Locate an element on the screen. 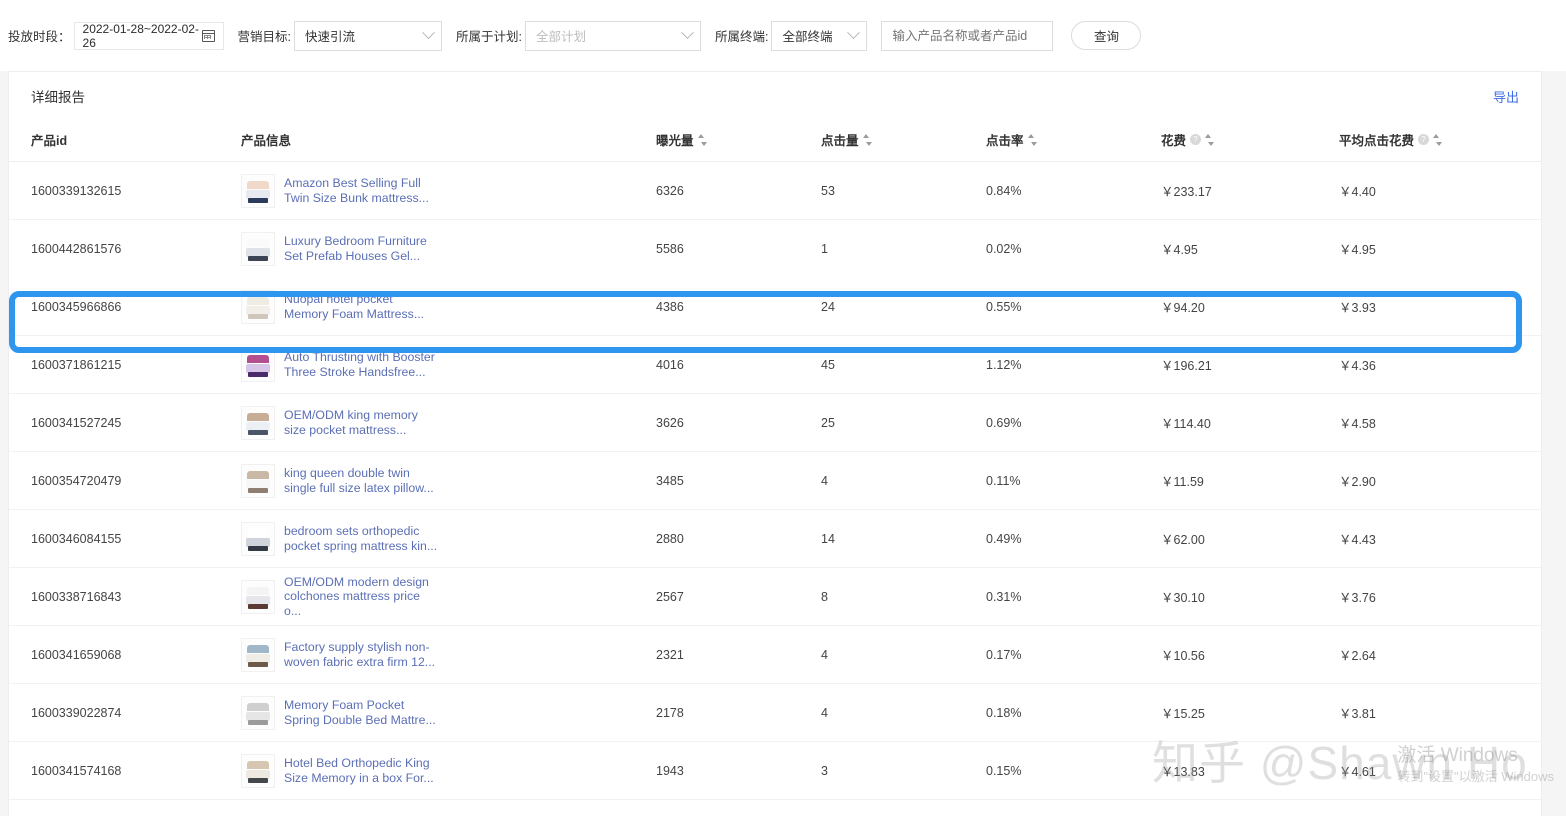  cost-value: ￥11.59 is located at coordinates (1182, 482).